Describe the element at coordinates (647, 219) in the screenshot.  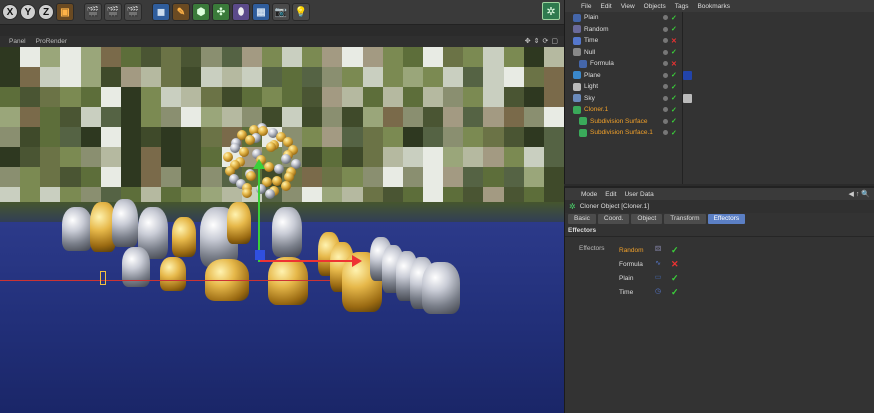
I see `tab-object: Object` at that location.